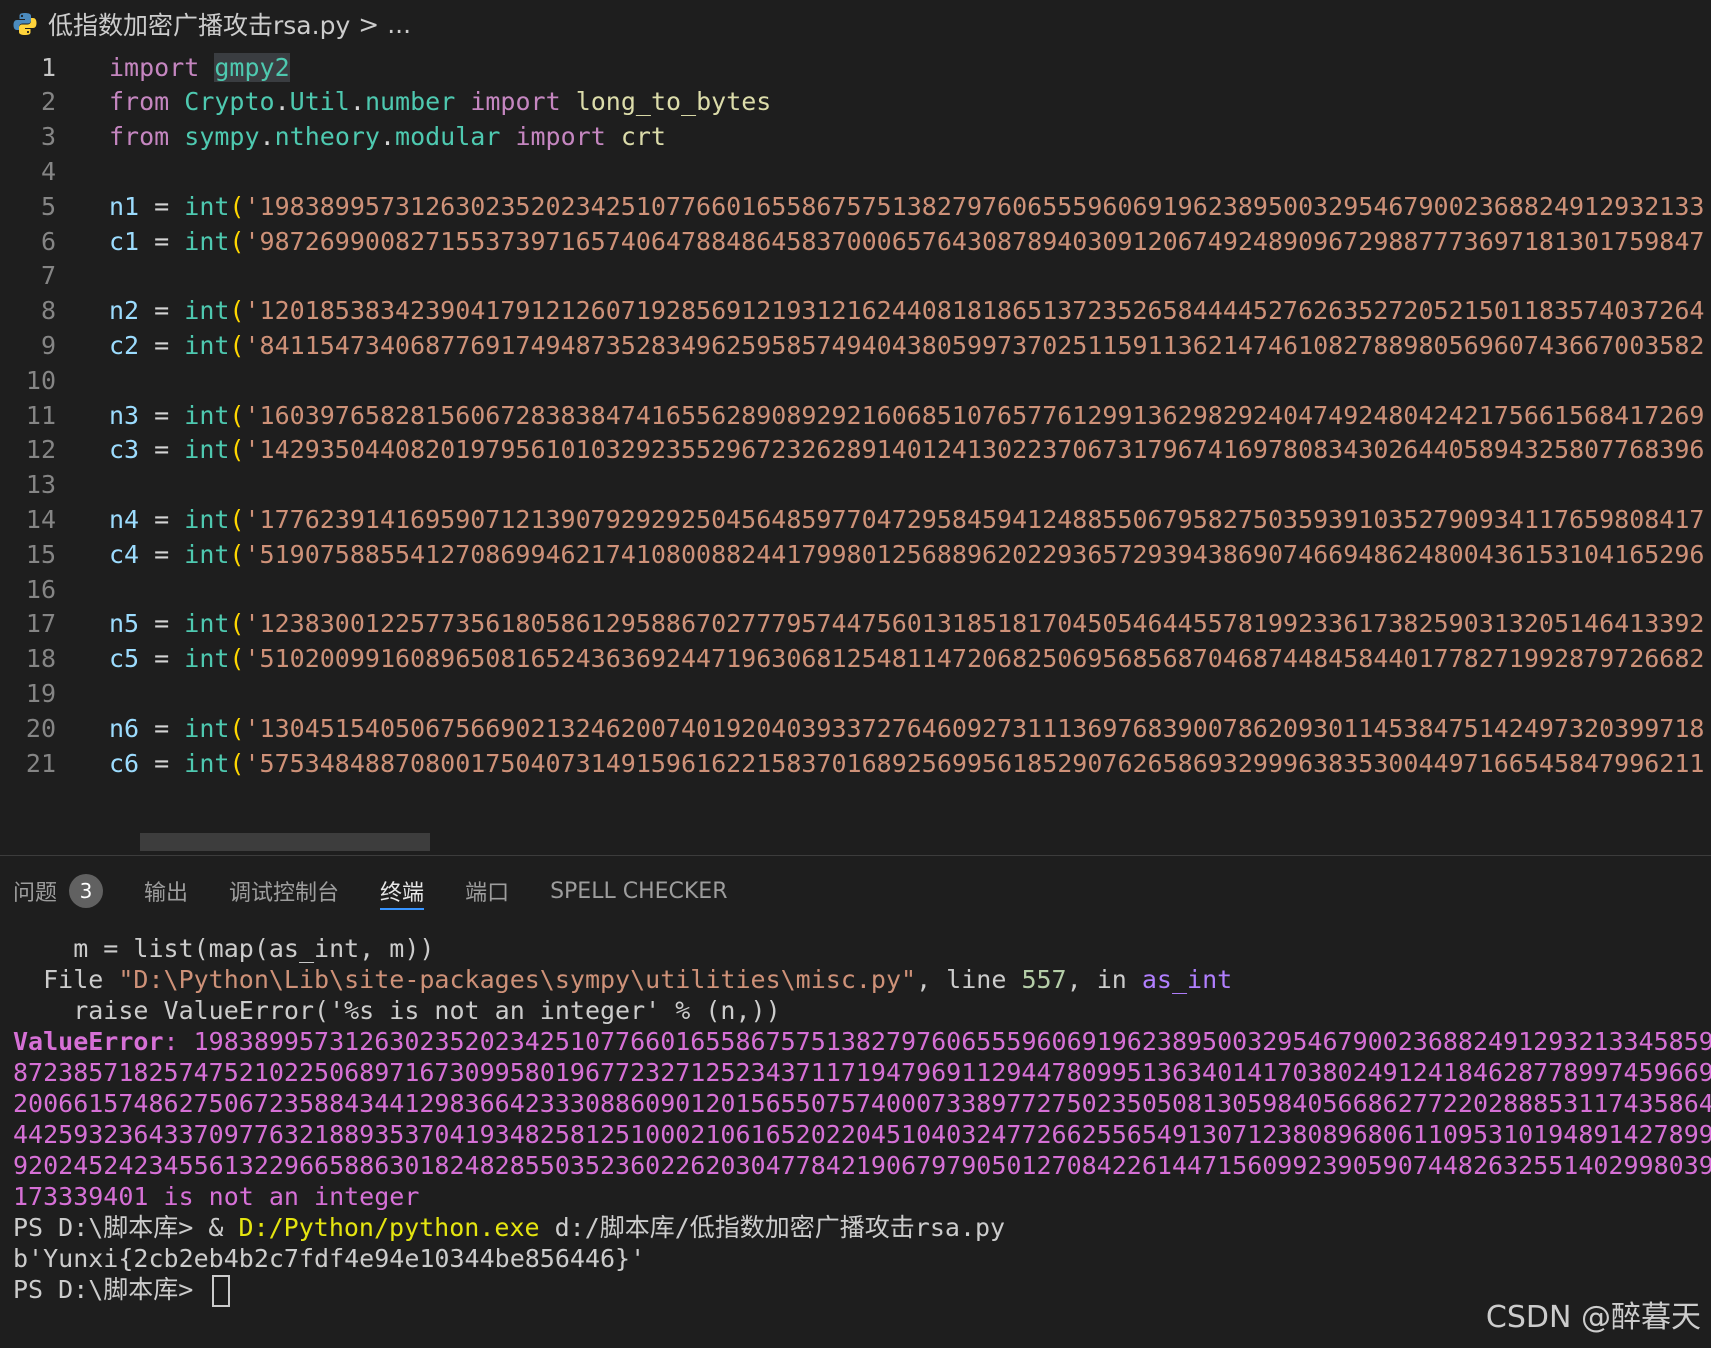 This screenshot has height=1348, width=1711. What do you see at coordinates (1044, 979) in the screenshot?
I see `terminal-text: 557` at bounding box center [1044, 979].